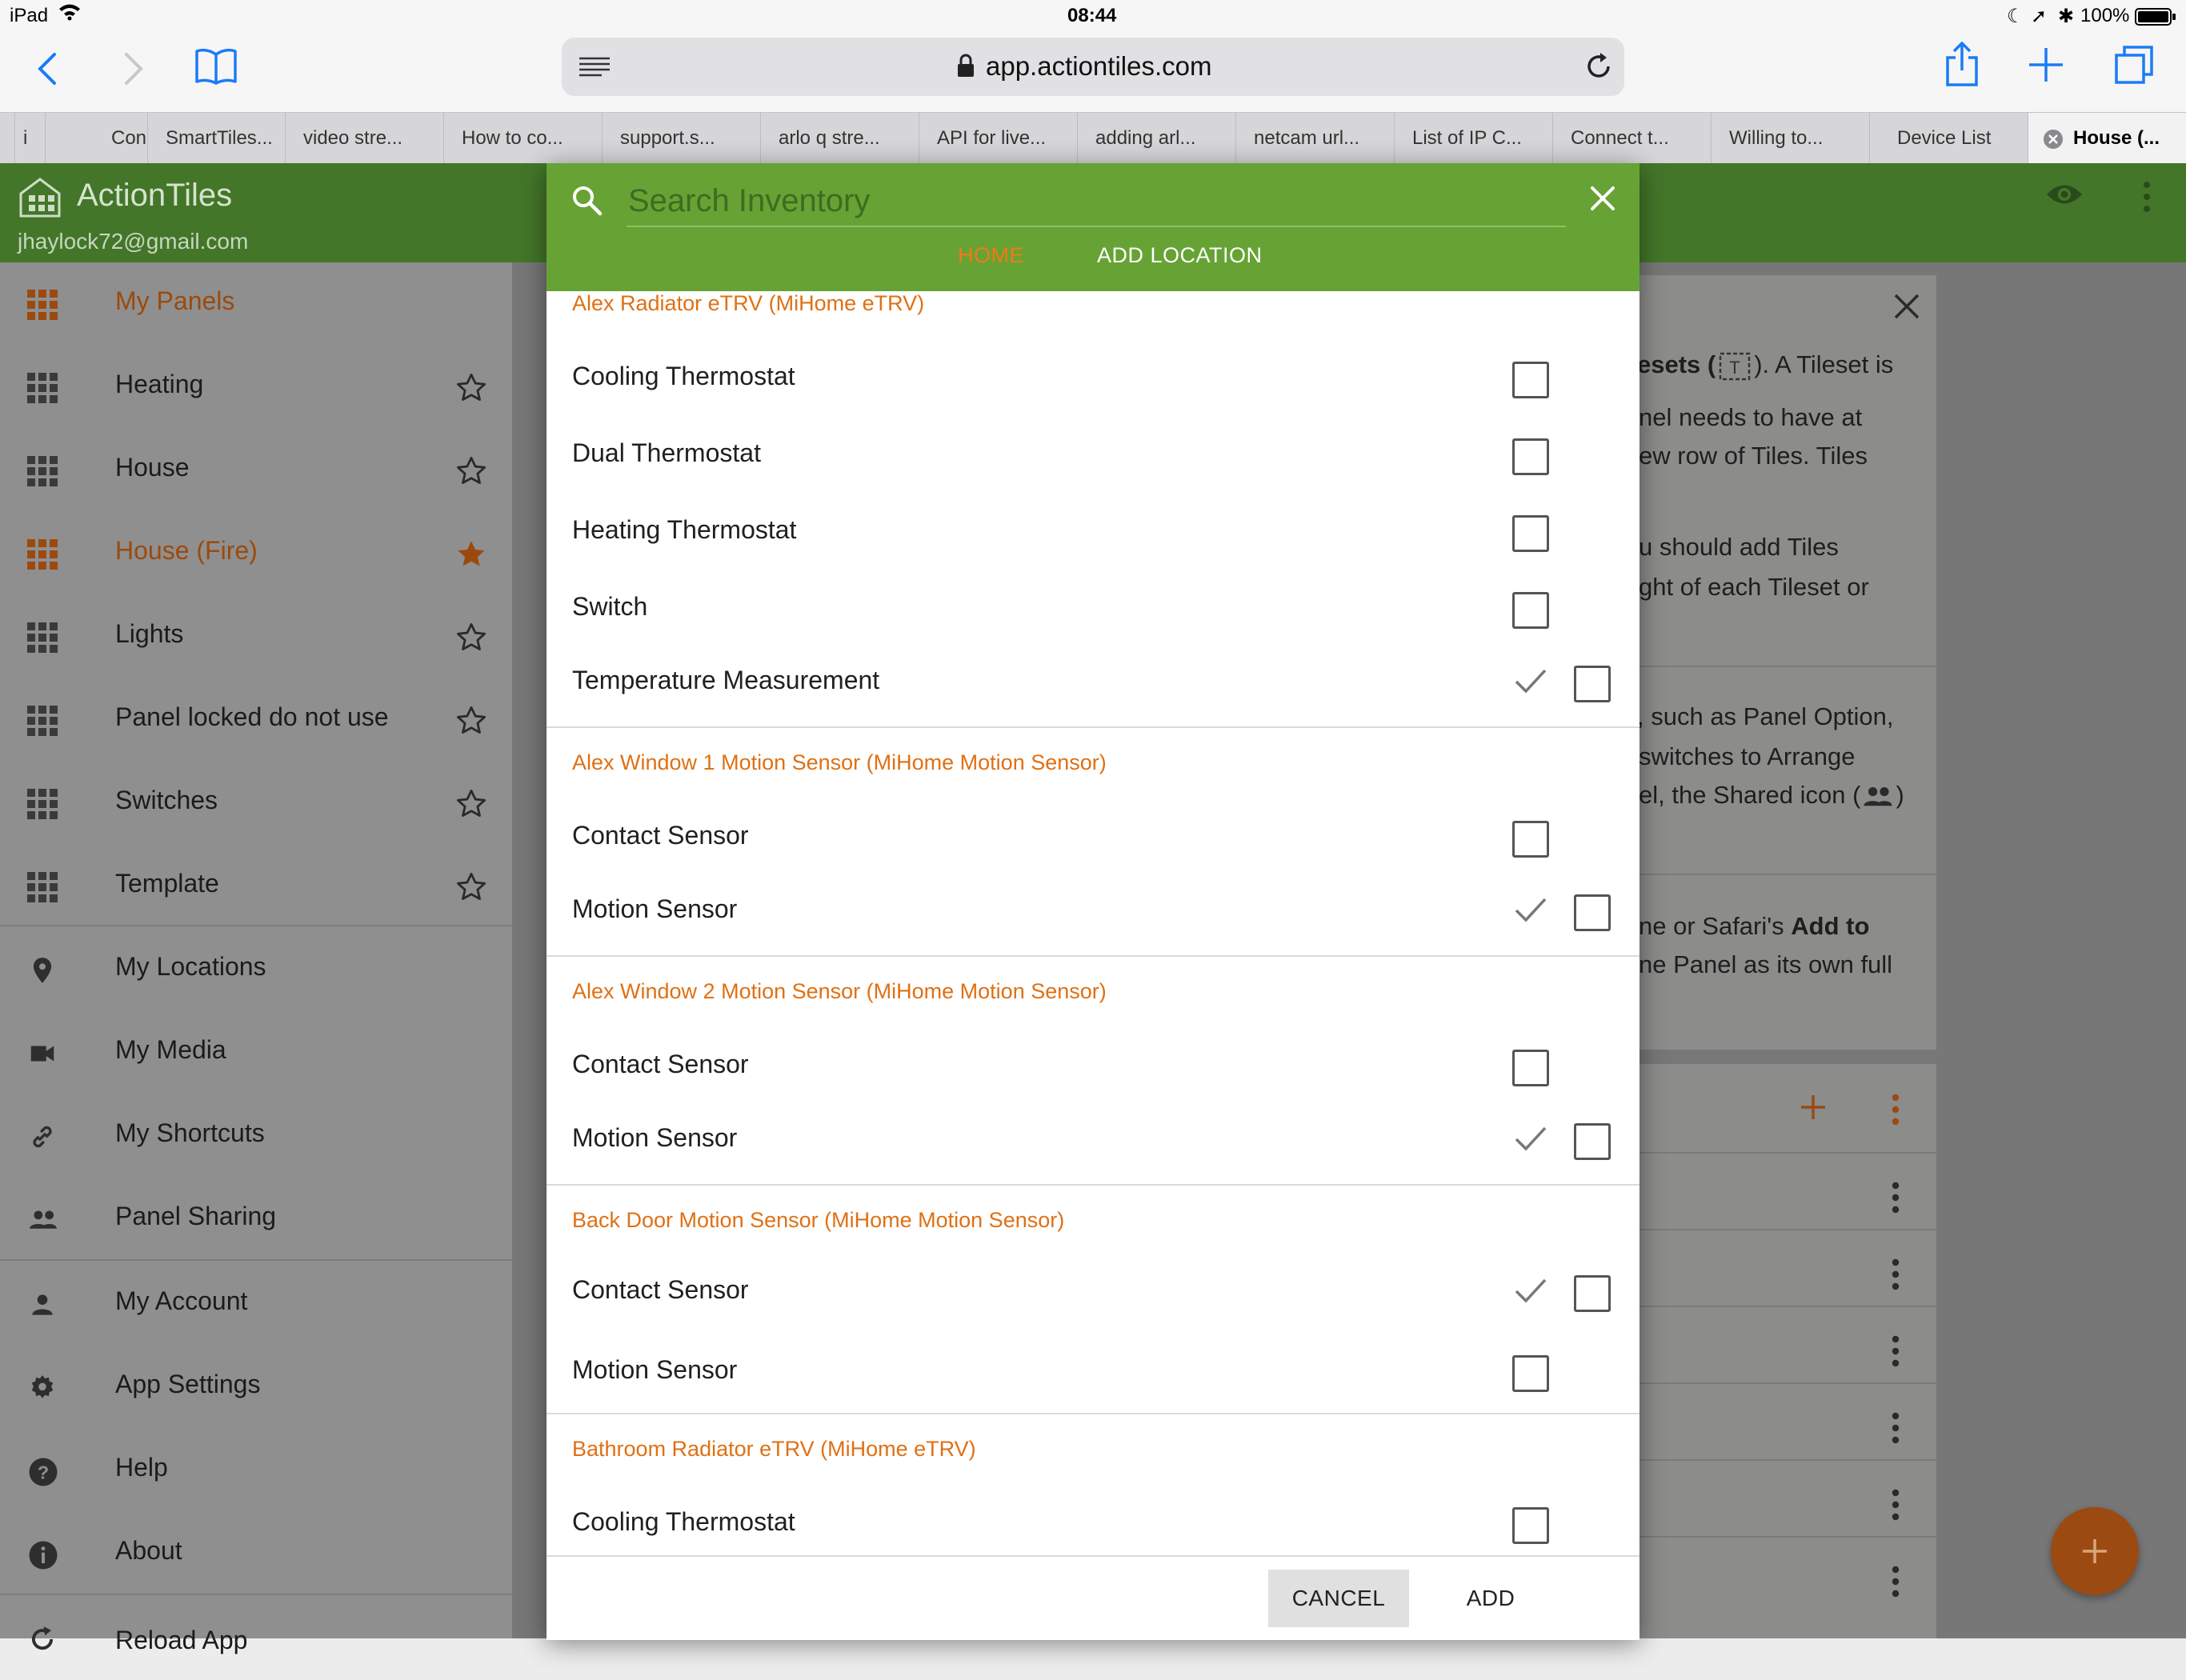 The height and width of the screenshot is (1680, 2186). I want to click on sidebar-item-my-media: My Media, so click(256, 1052).